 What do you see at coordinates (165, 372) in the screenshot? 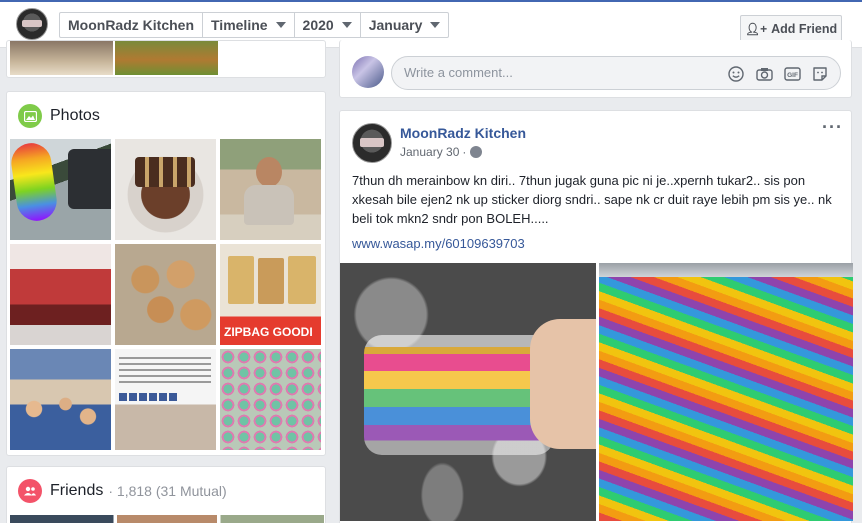
I see `poster-text-lines` at bounding box center [165, 372].